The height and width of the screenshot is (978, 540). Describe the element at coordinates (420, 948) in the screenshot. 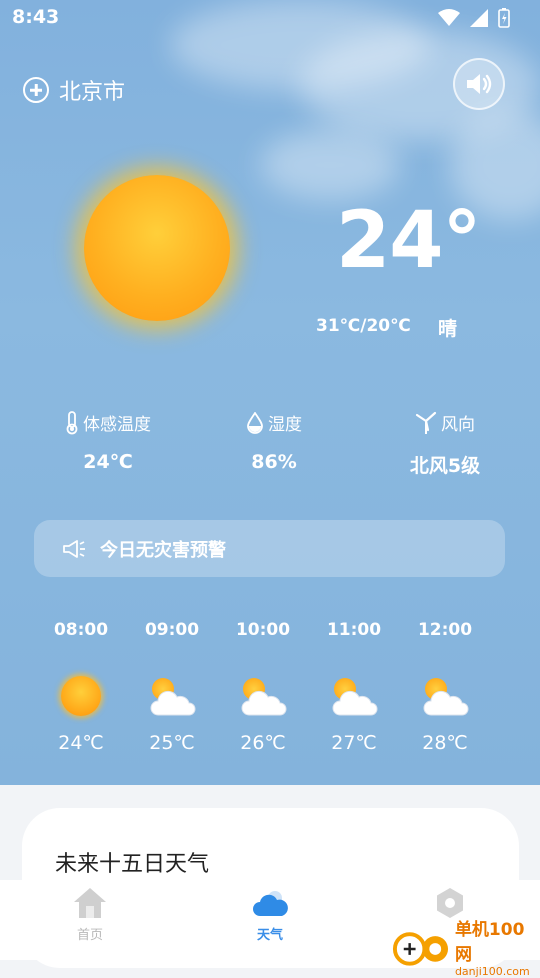

I see `watermark-logo-icon` at that location.